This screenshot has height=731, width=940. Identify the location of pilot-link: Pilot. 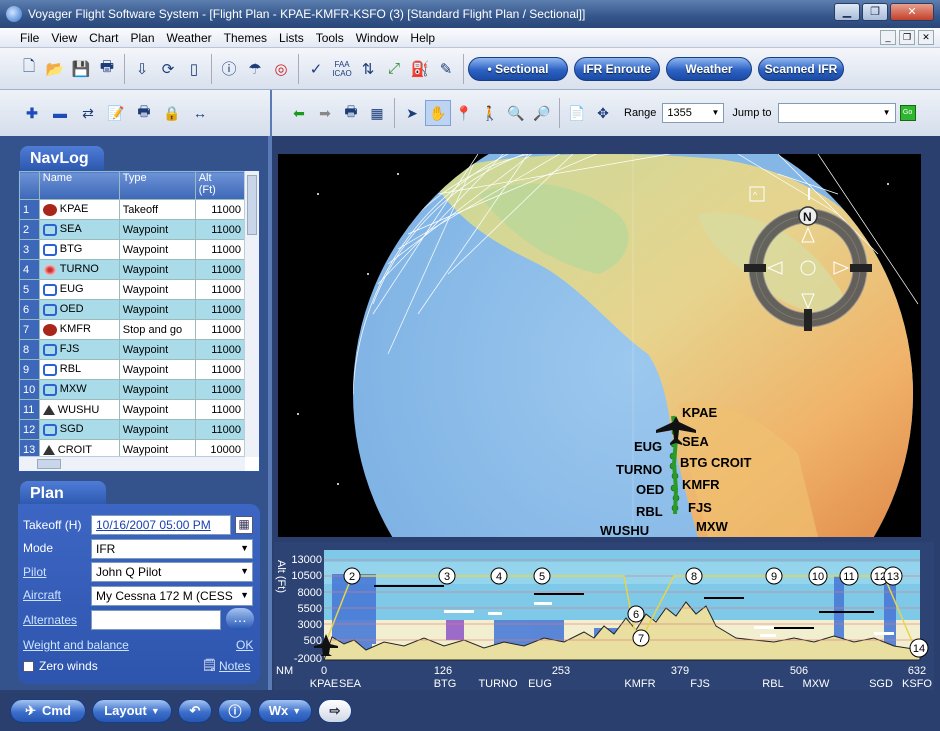
(34, 572).